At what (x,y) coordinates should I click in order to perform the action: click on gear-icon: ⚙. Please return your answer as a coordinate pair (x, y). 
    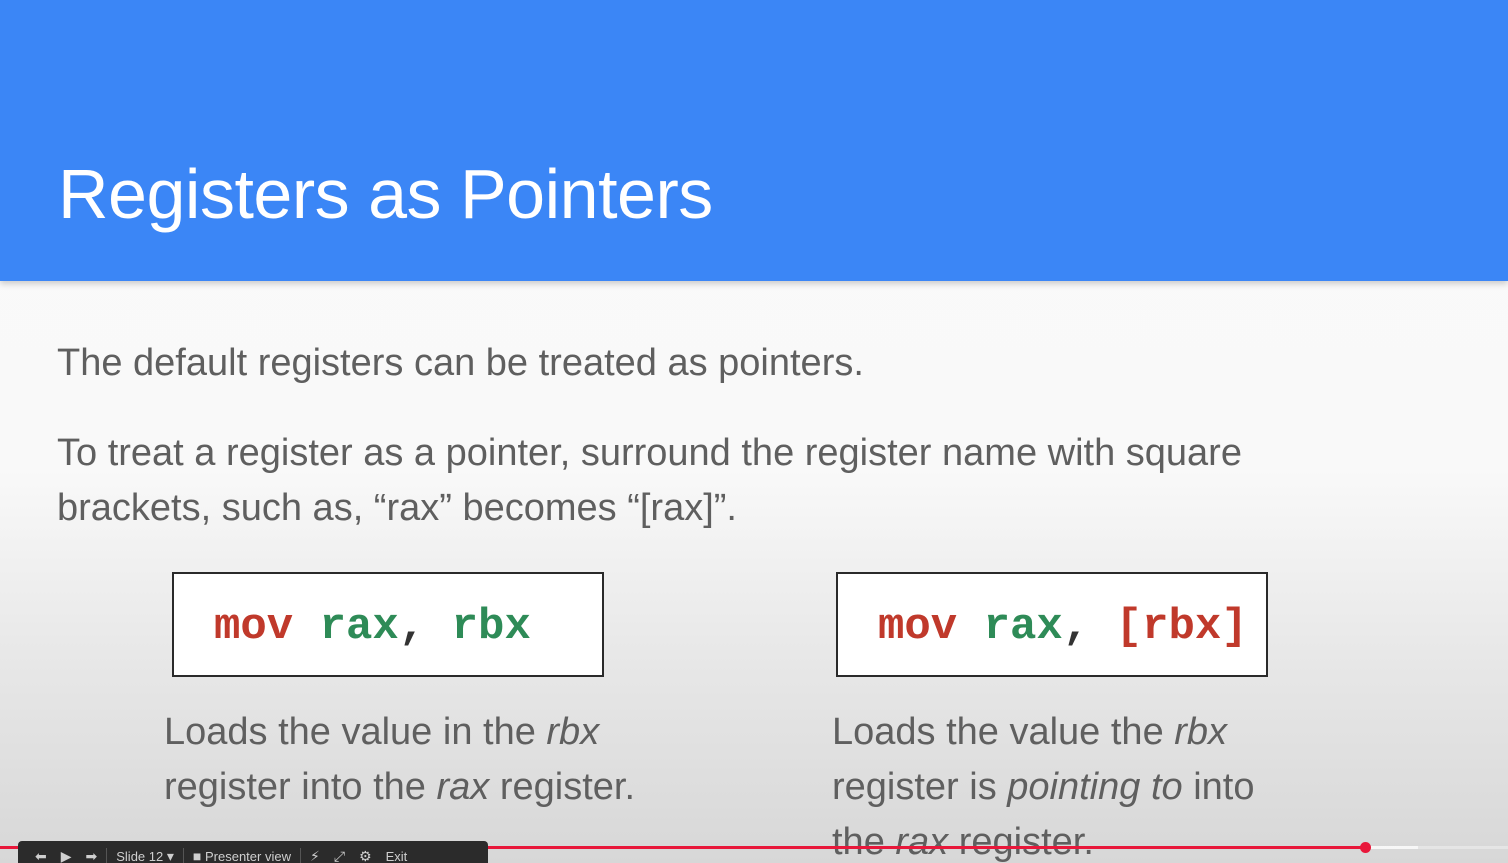
    Looking at the image, I should click on (365, 855).